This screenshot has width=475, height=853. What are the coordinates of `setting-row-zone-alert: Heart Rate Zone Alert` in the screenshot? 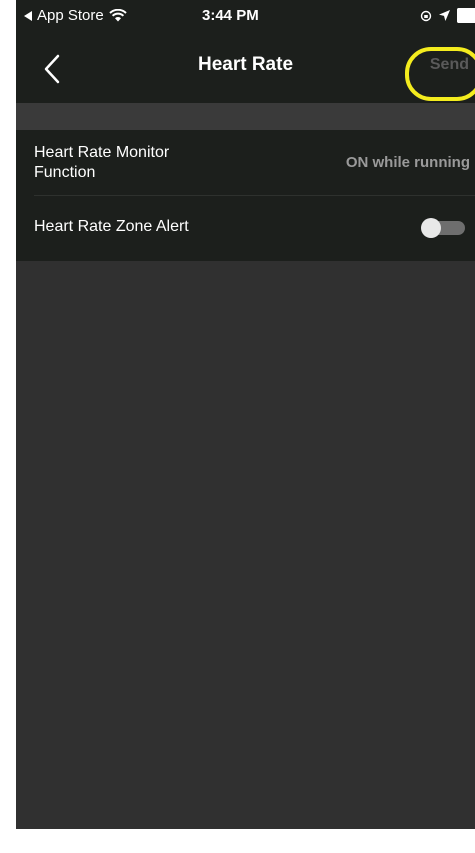 It's located at (245, 228).